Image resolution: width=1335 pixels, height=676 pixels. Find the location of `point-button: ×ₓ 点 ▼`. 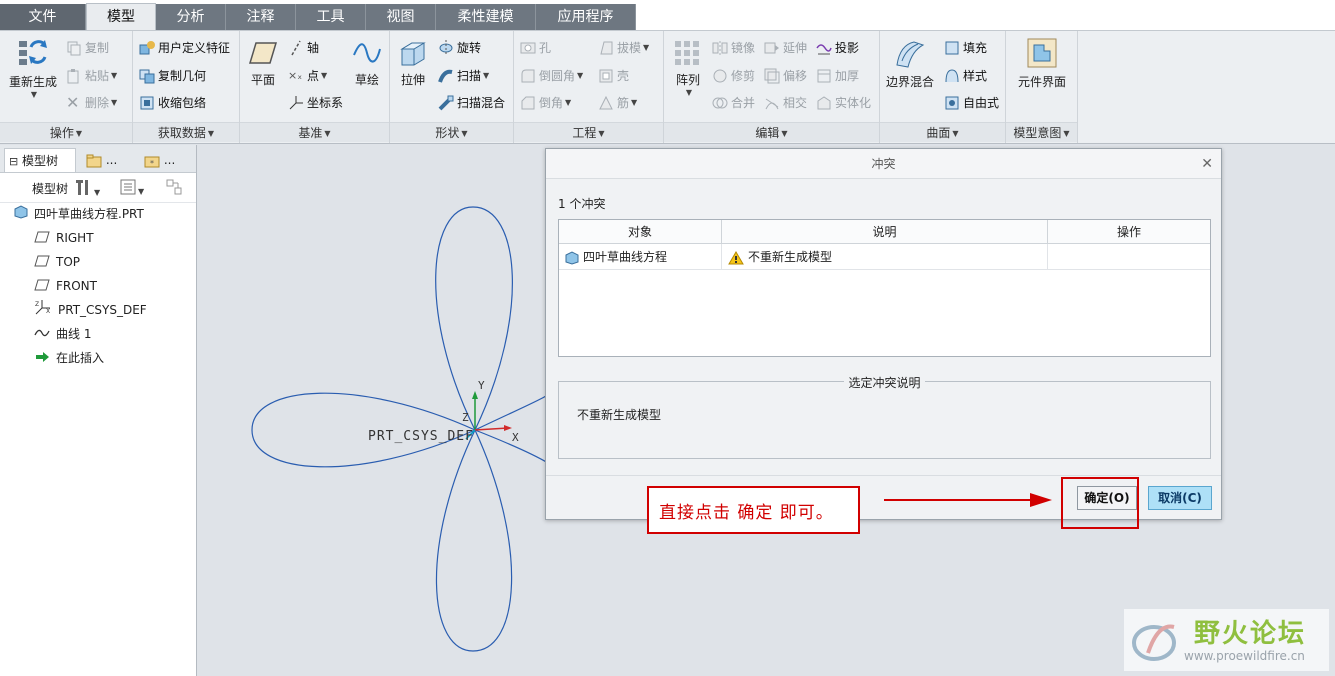

point-button: ×ₓ 点 ▼ is located at coordinates (307, 75).